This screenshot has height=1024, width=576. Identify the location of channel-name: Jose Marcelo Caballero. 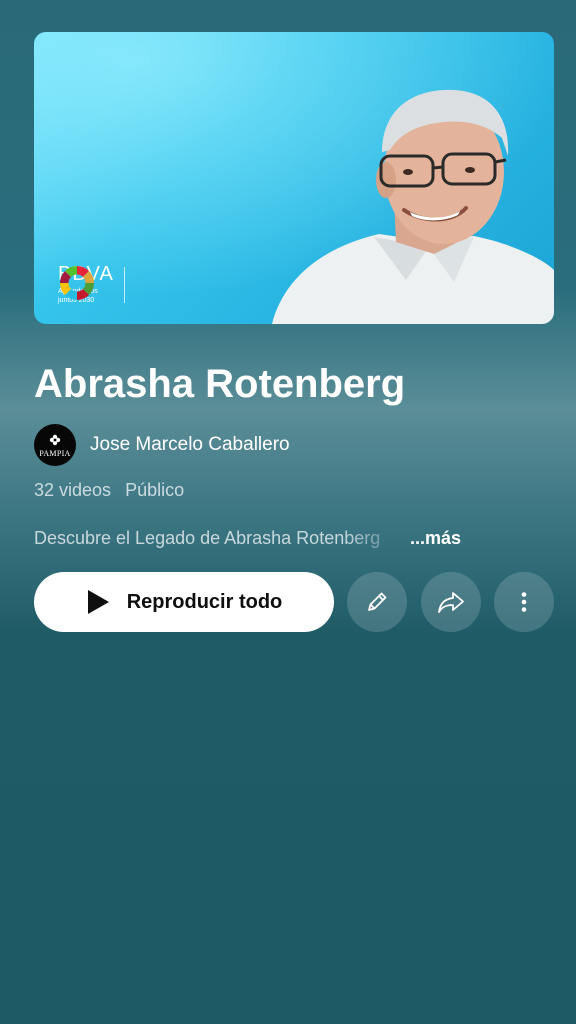
(190, 445).